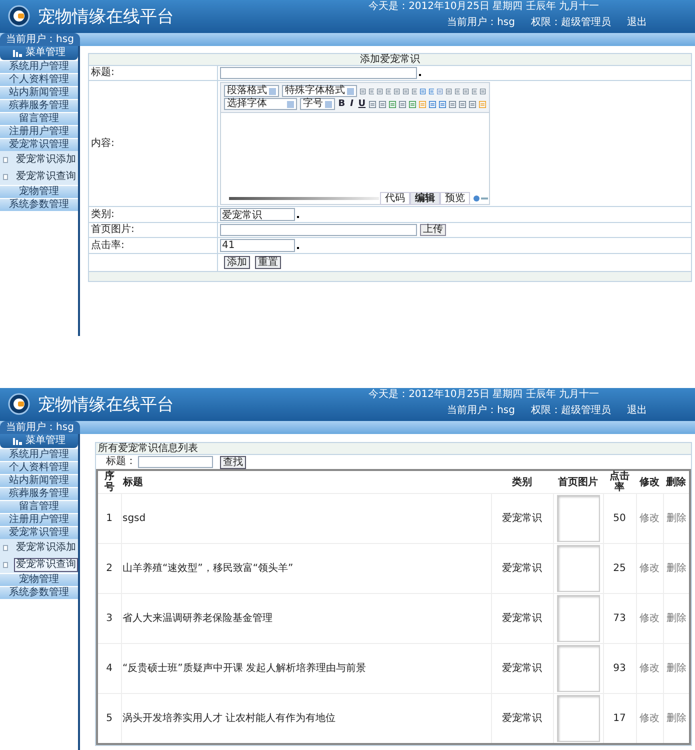  I want to click on table-cell: 50, so click(619, 519).